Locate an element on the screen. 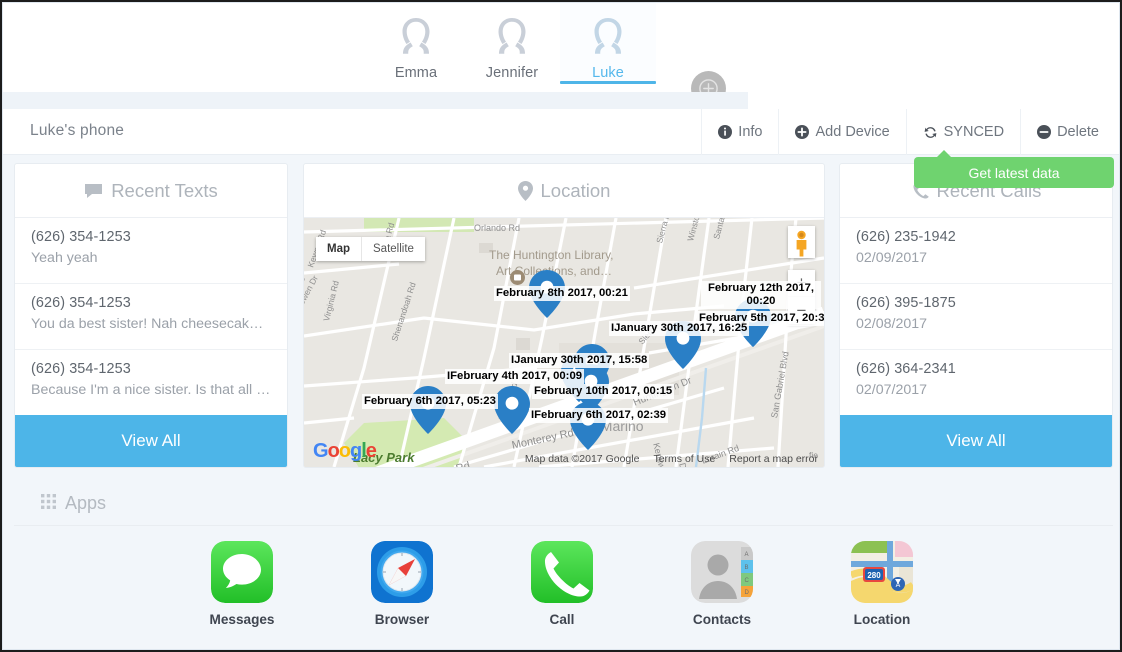 This screenshot has height=652, width=1122. device-action-synced: SYNCED is located at coordinates (962, 132).